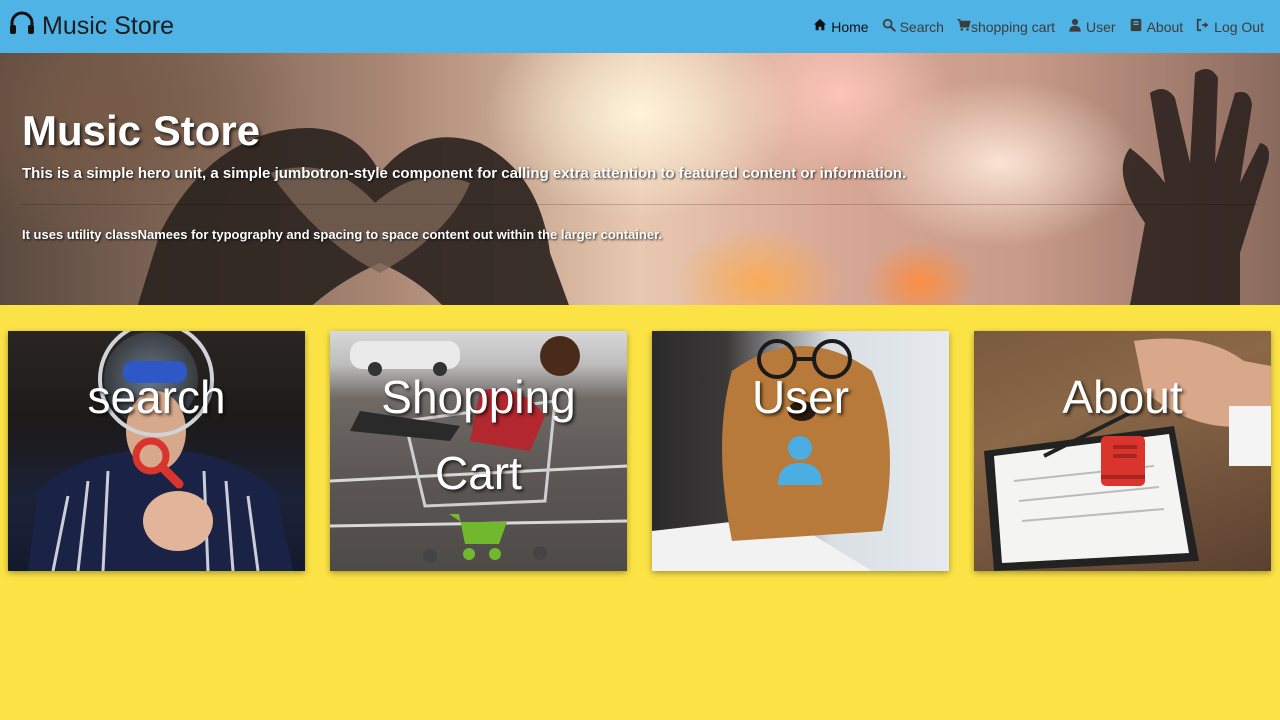  What do you see at coordinates (850, 26) in the screenshot?
I see `nav-link-label: Home` at bounding box center [850, 26].